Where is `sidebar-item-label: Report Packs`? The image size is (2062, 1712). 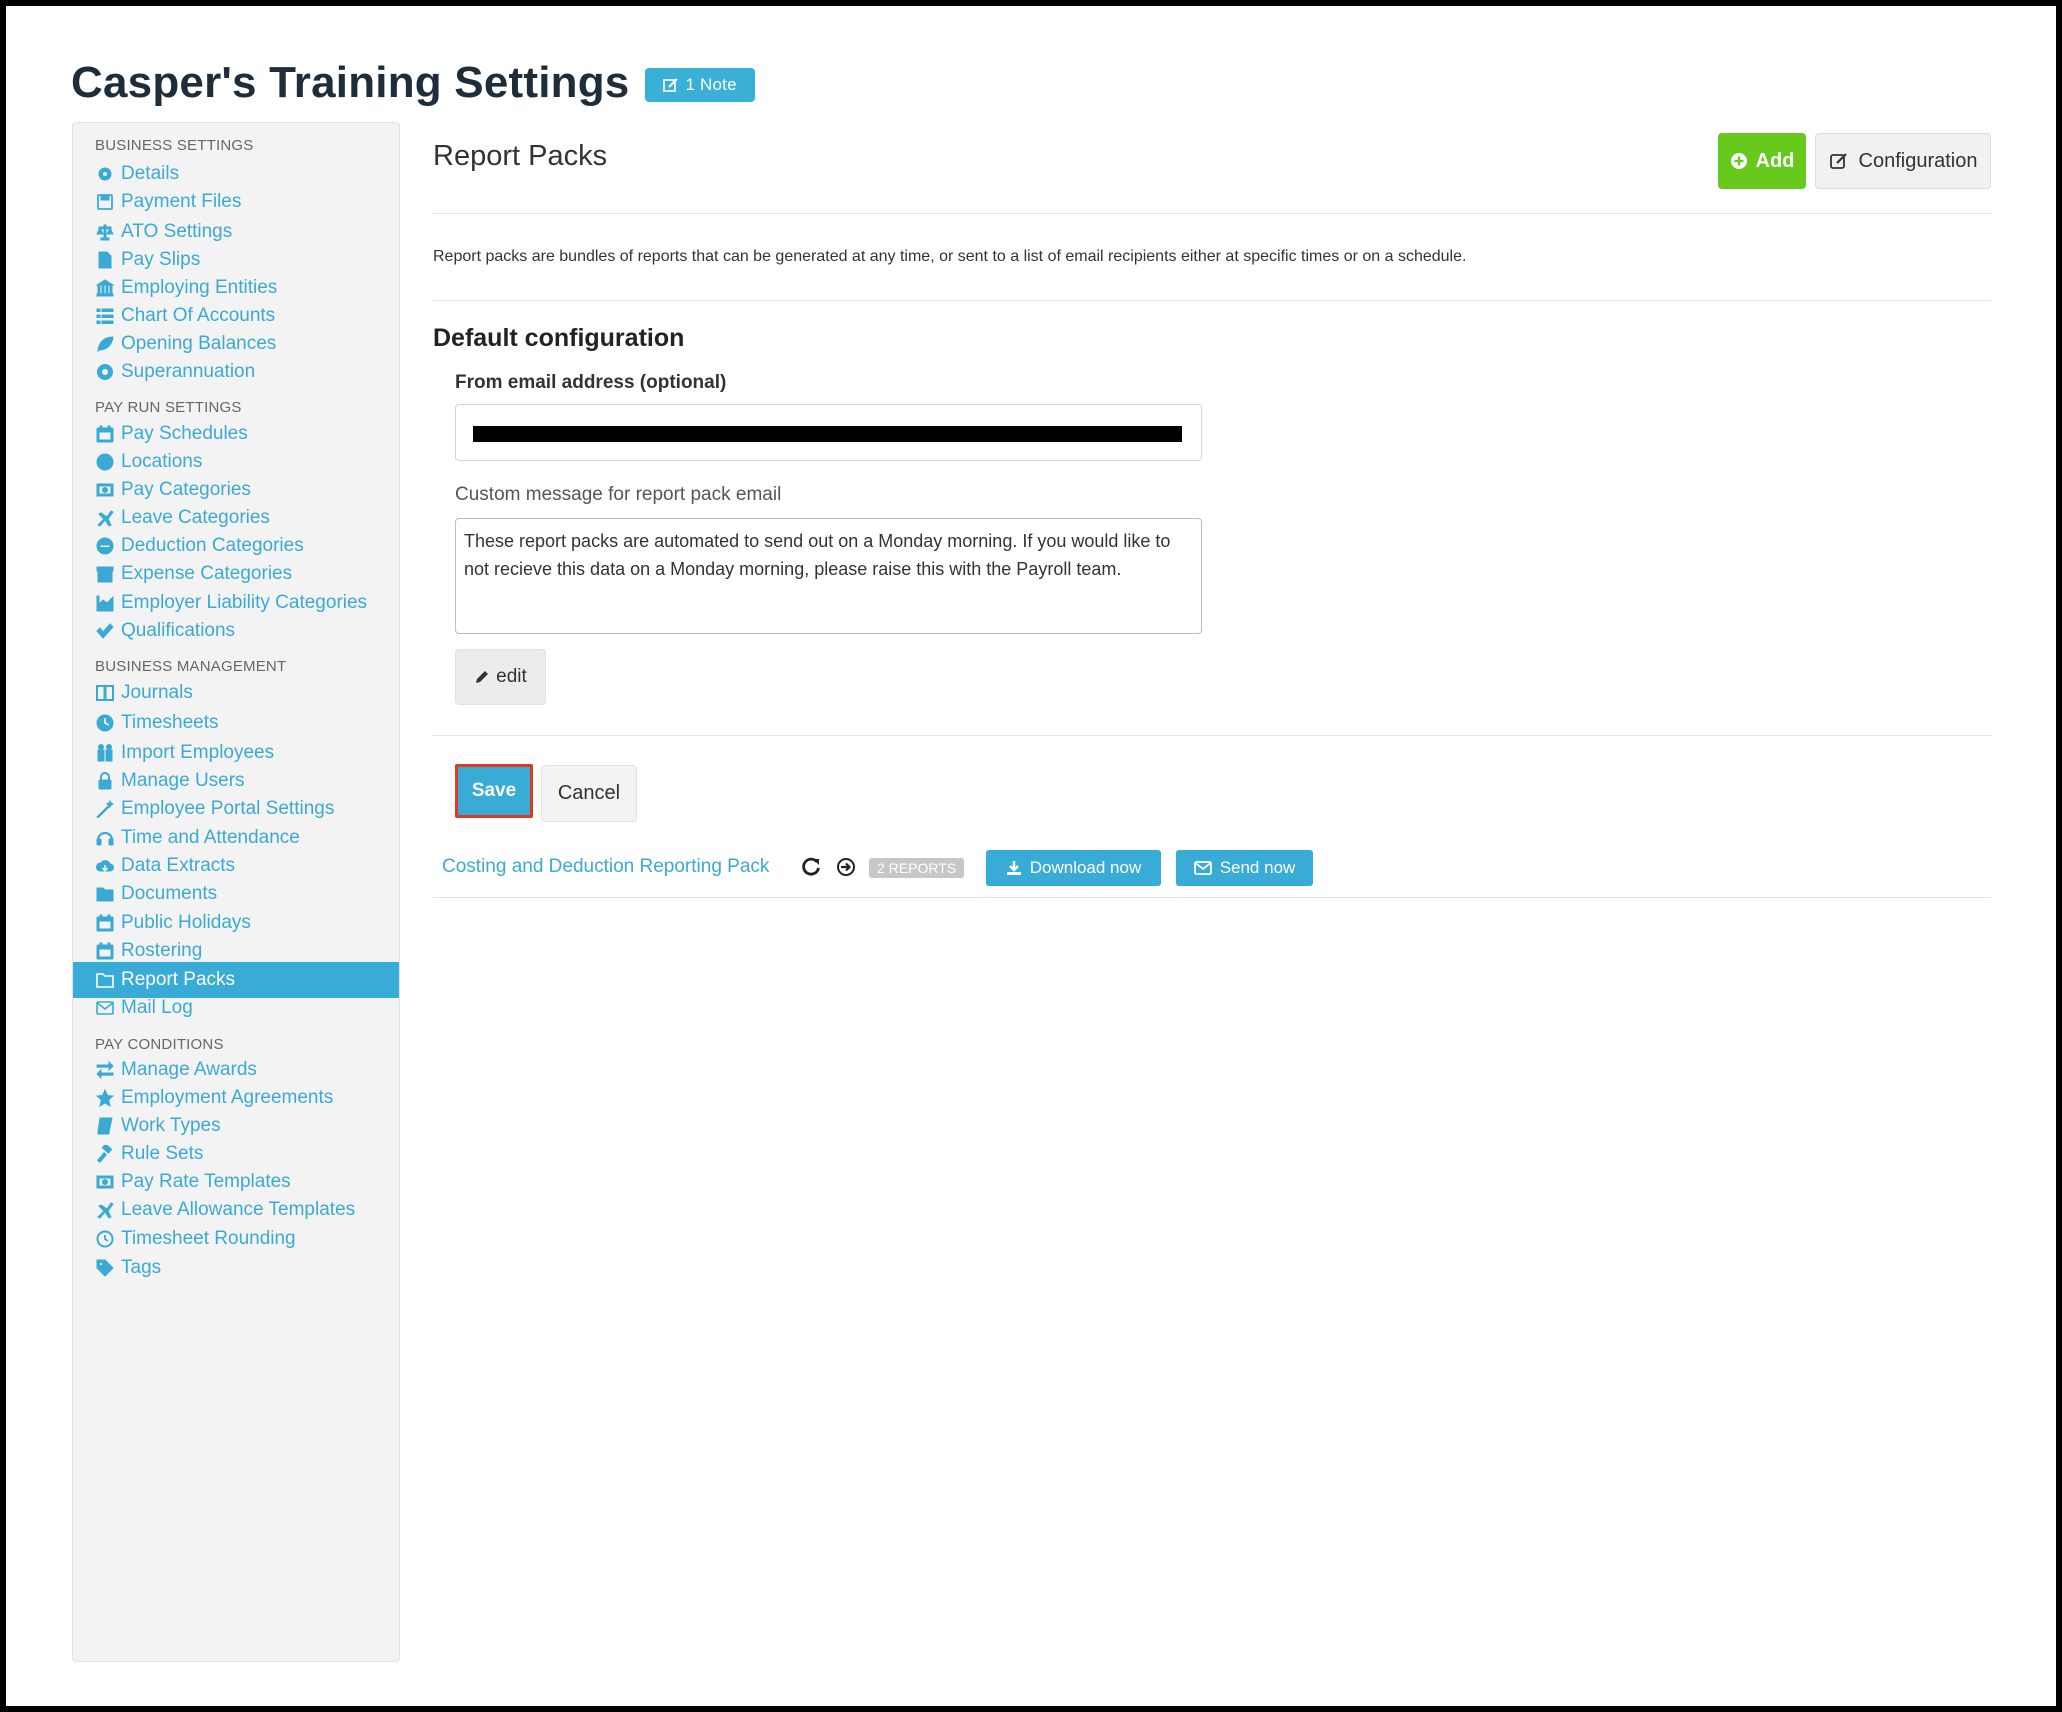 sidebar-item-label: Report Packs is located at coordinates (178, 979).